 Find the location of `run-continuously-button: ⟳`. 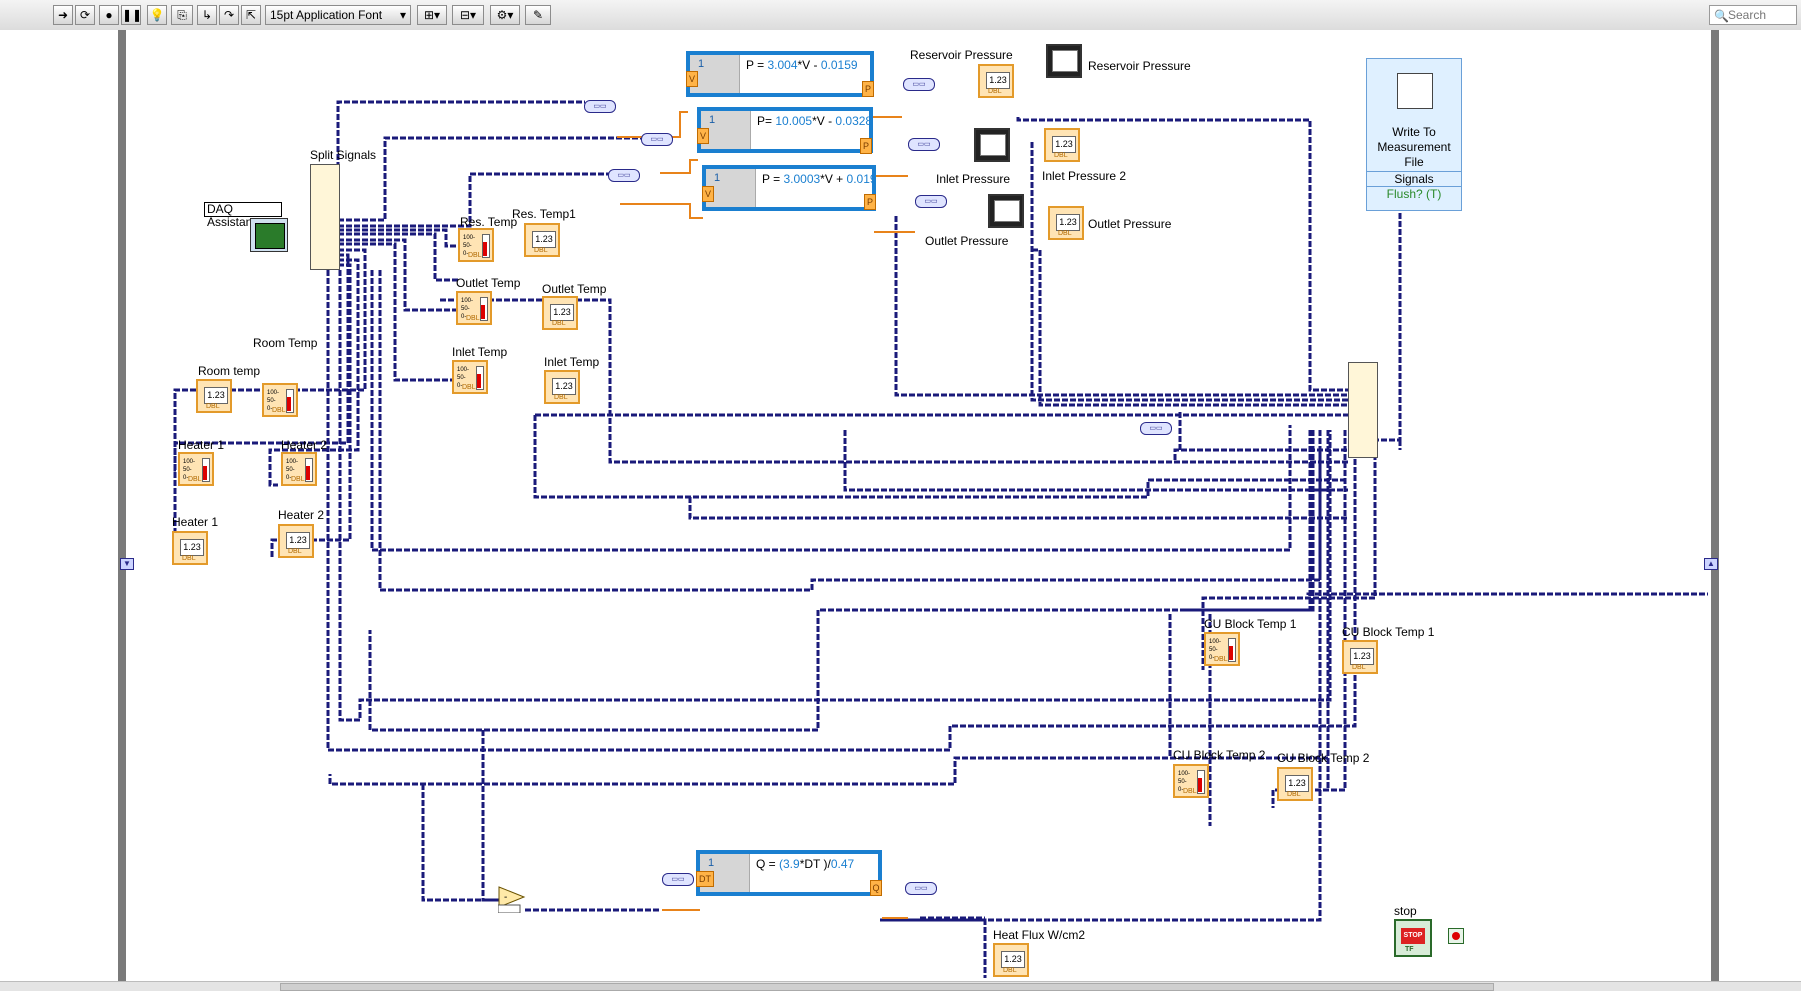

run-continuously-button: ⟳ is located at coordinates (85, 15).